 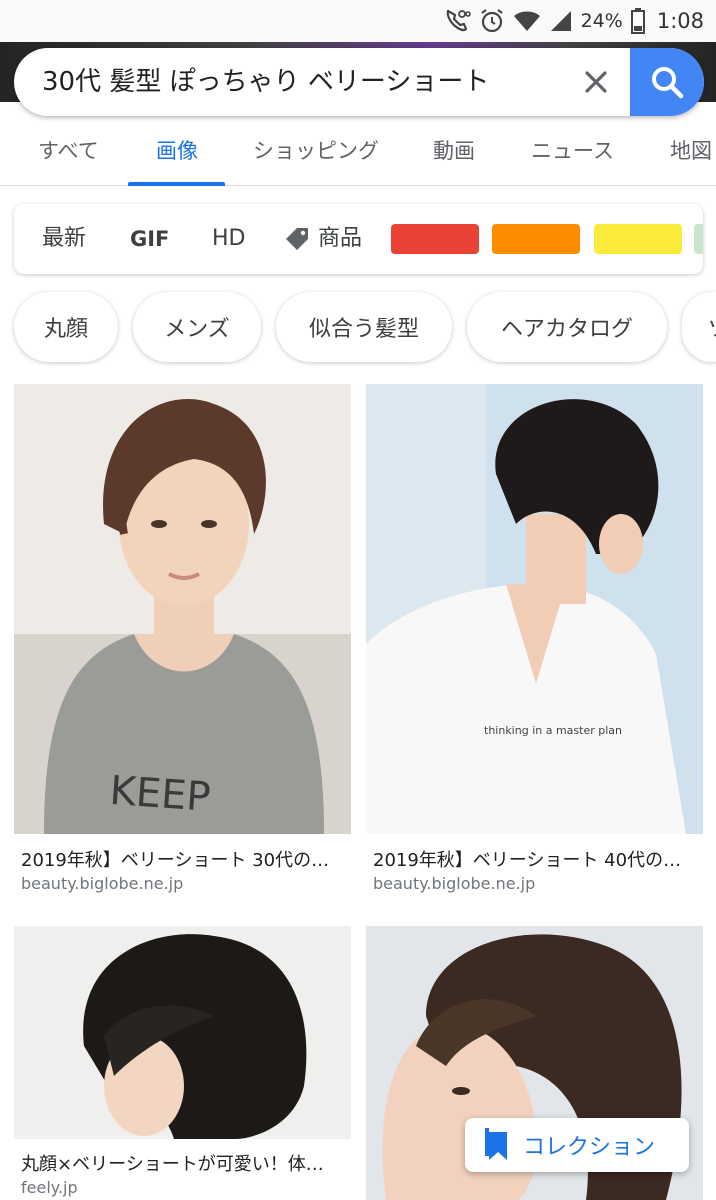 What do you see at coordinates (698, 239) in the screenshot?
I see `color-filter-green` at bounding box center [698, 239].